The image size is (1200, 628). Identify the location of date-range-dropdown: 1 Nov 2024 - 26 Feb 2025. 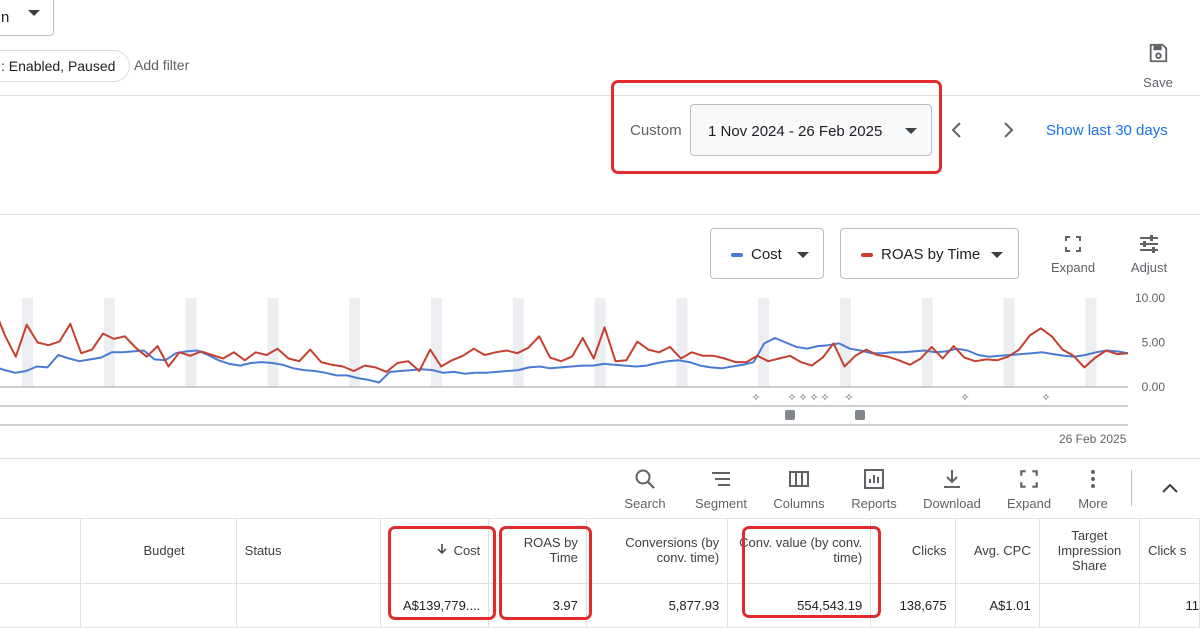
(811, 130).